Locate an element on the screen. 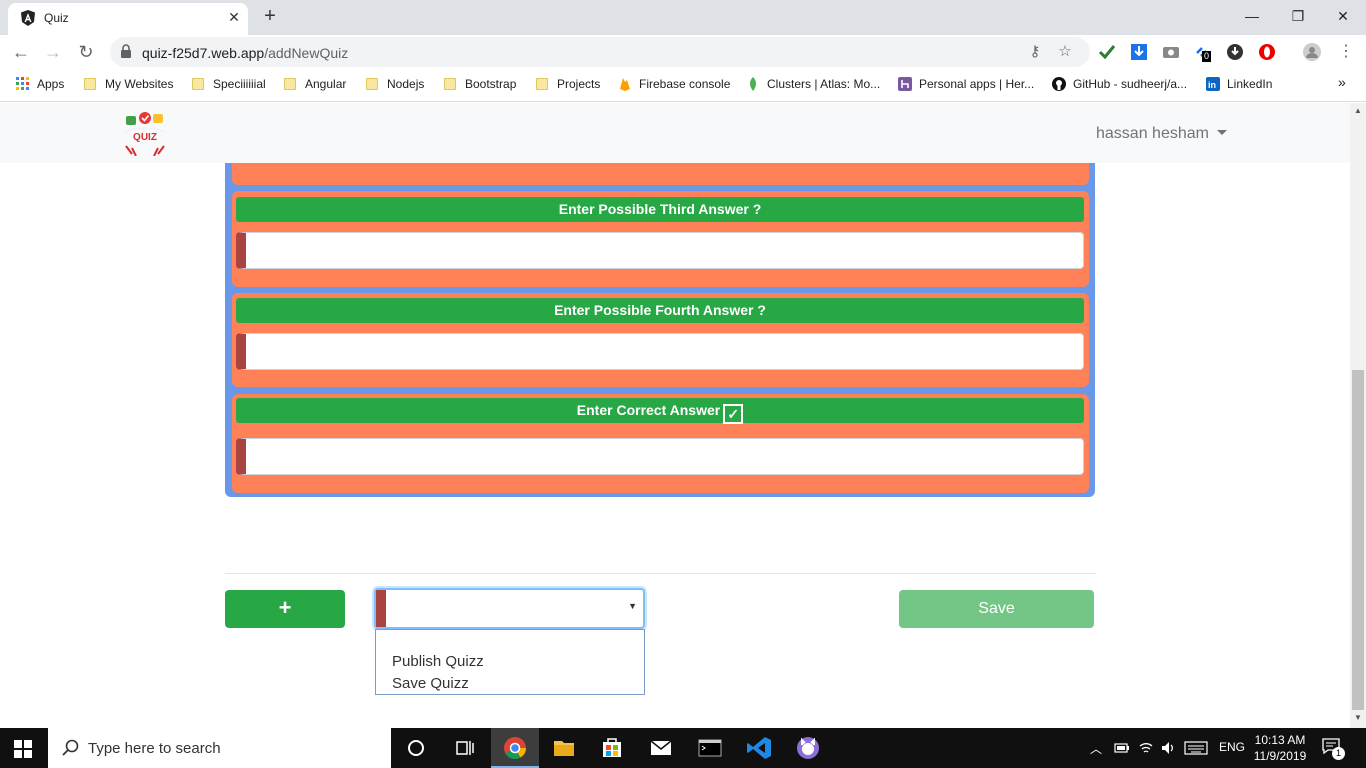  caret-down-icon is located at coordinates (1221, 132).